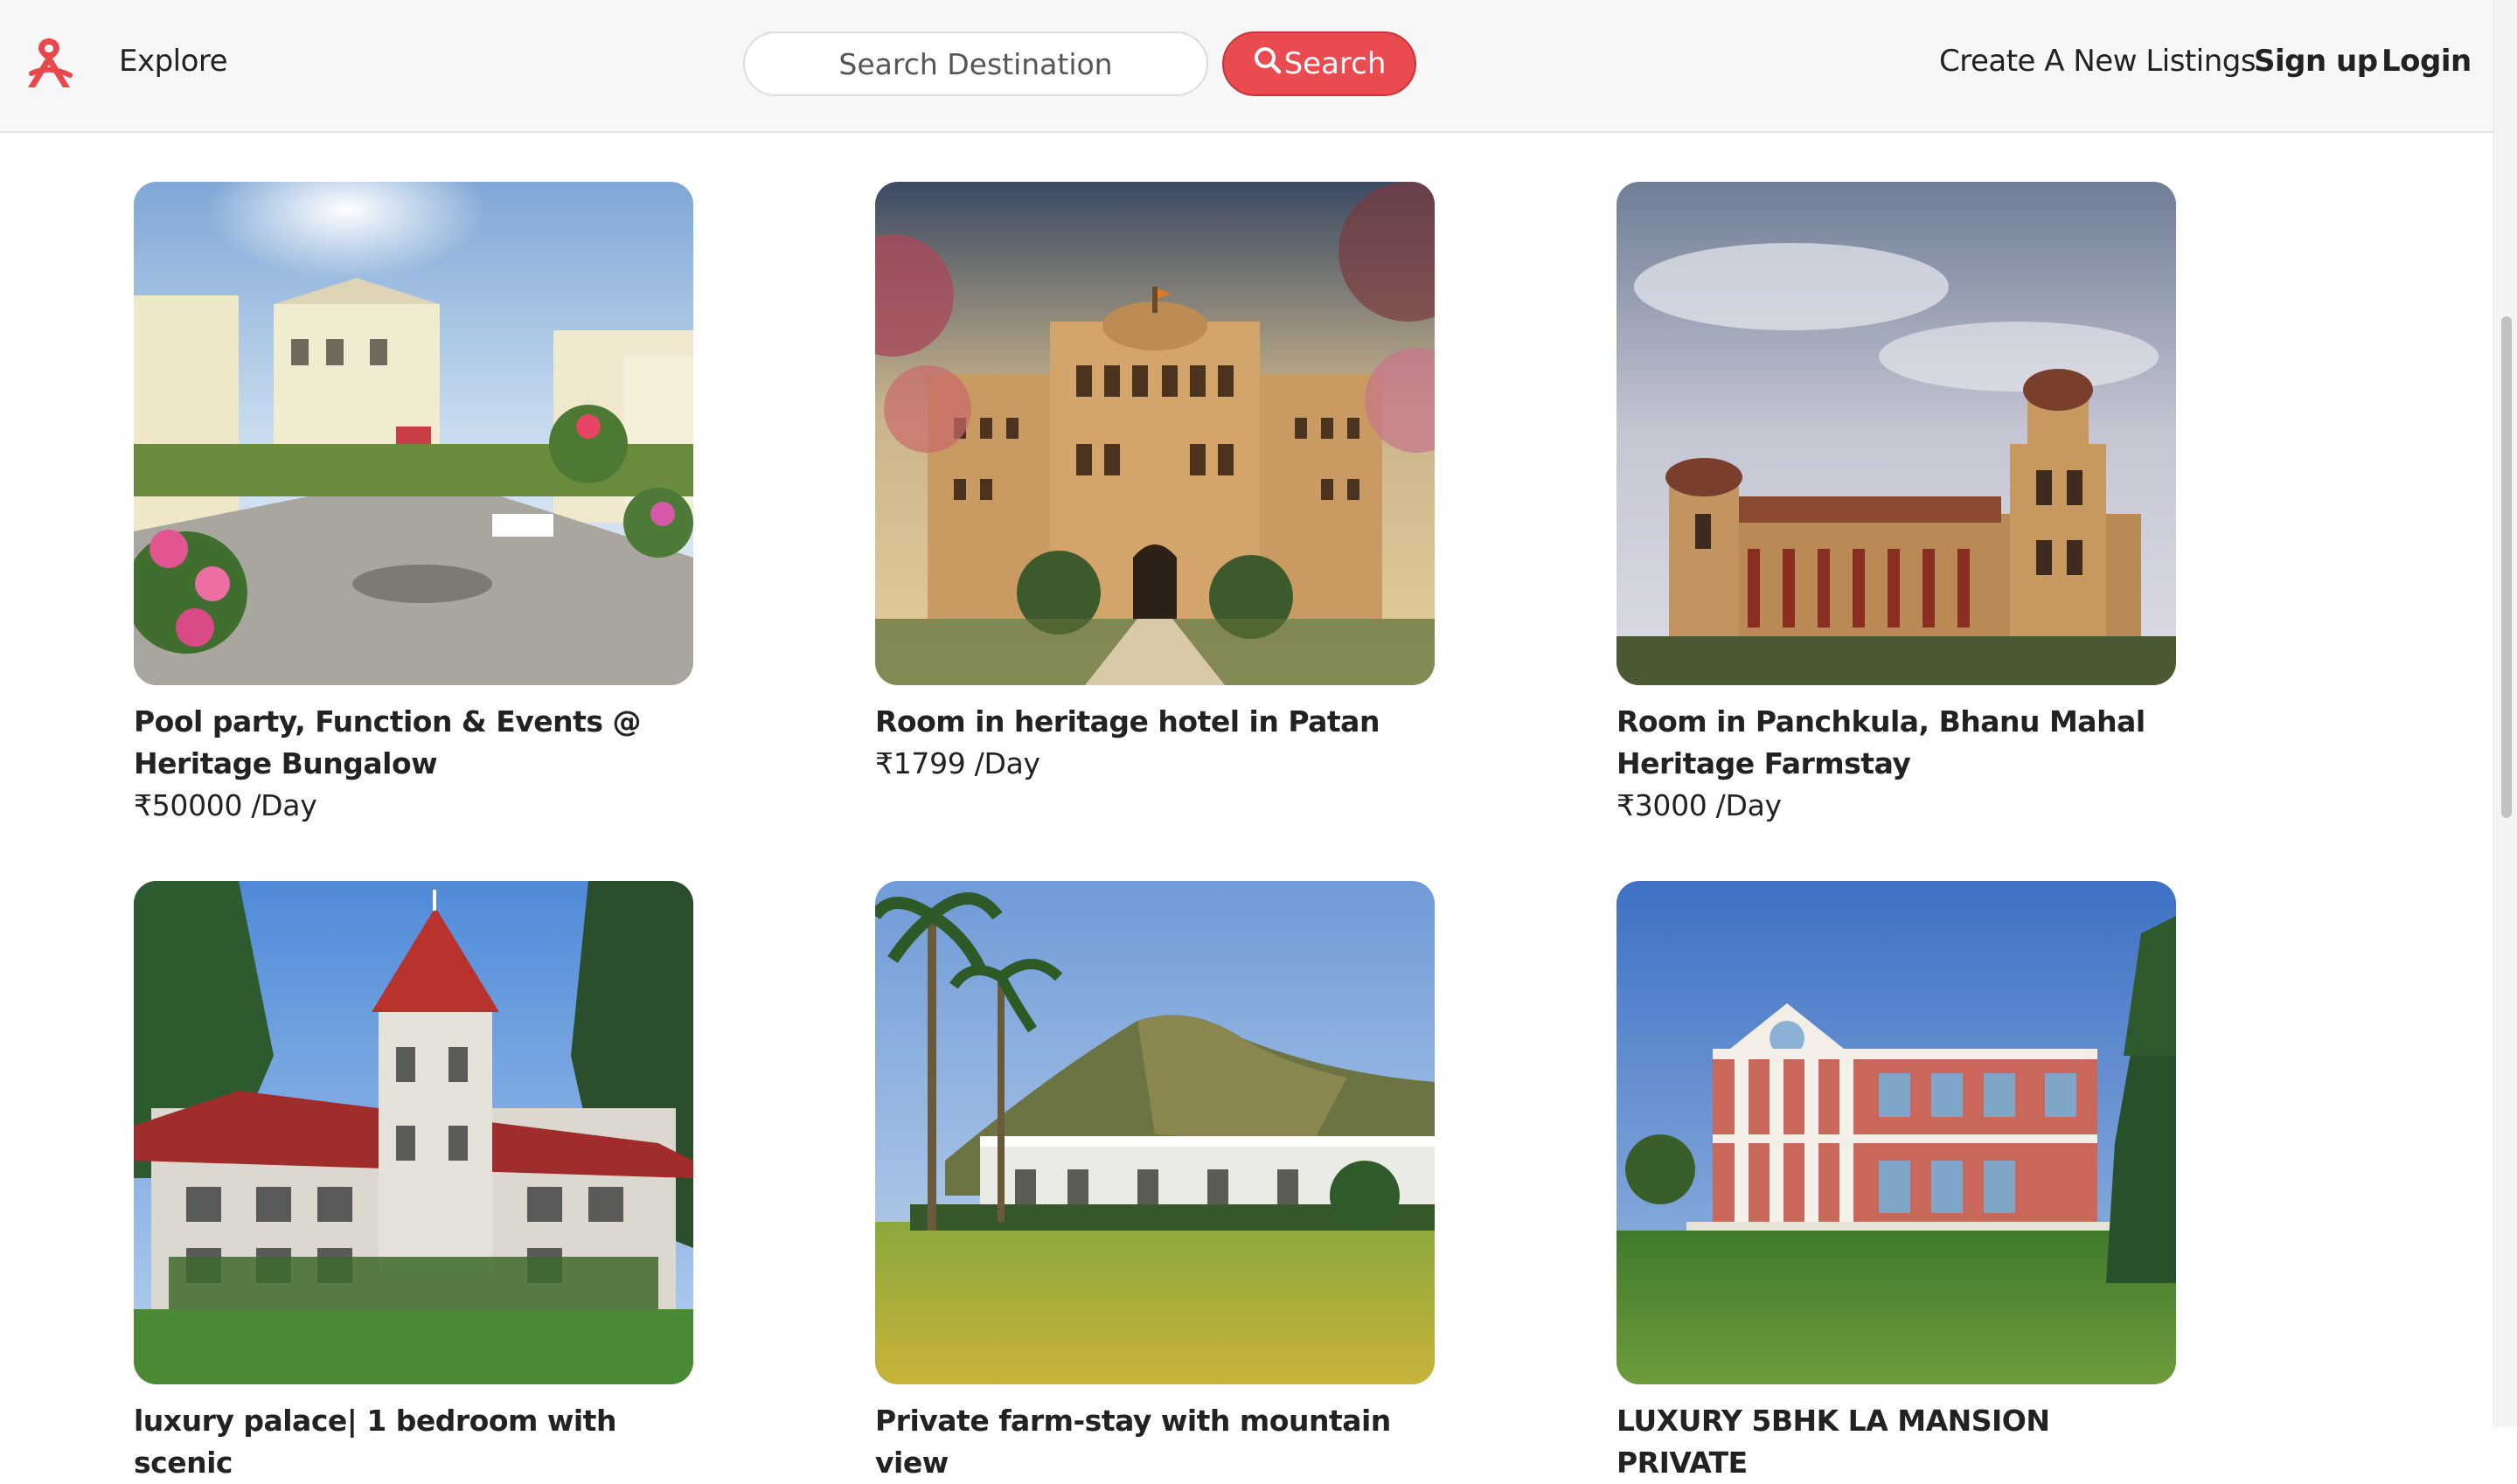 This screenshot has height=1484, width=2517. I want to click on search-destination-input, so click(975, 63).